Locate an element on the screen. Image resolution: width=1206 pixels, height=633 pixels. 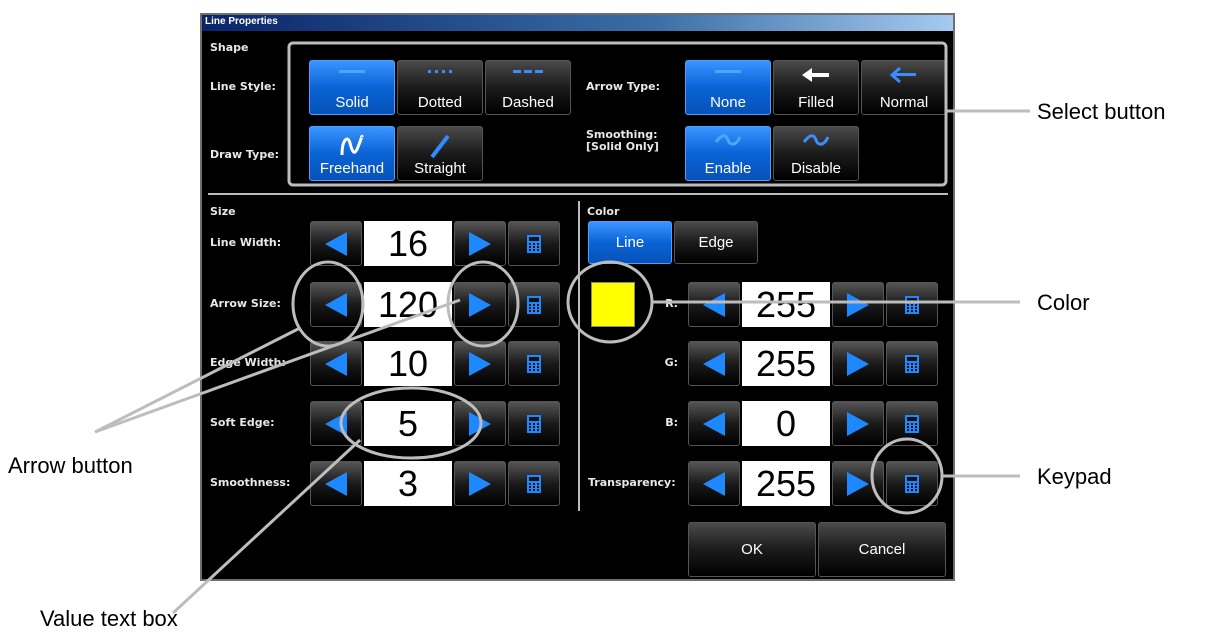
color-b-2-decrement-button is located at coordinates (714, 423).